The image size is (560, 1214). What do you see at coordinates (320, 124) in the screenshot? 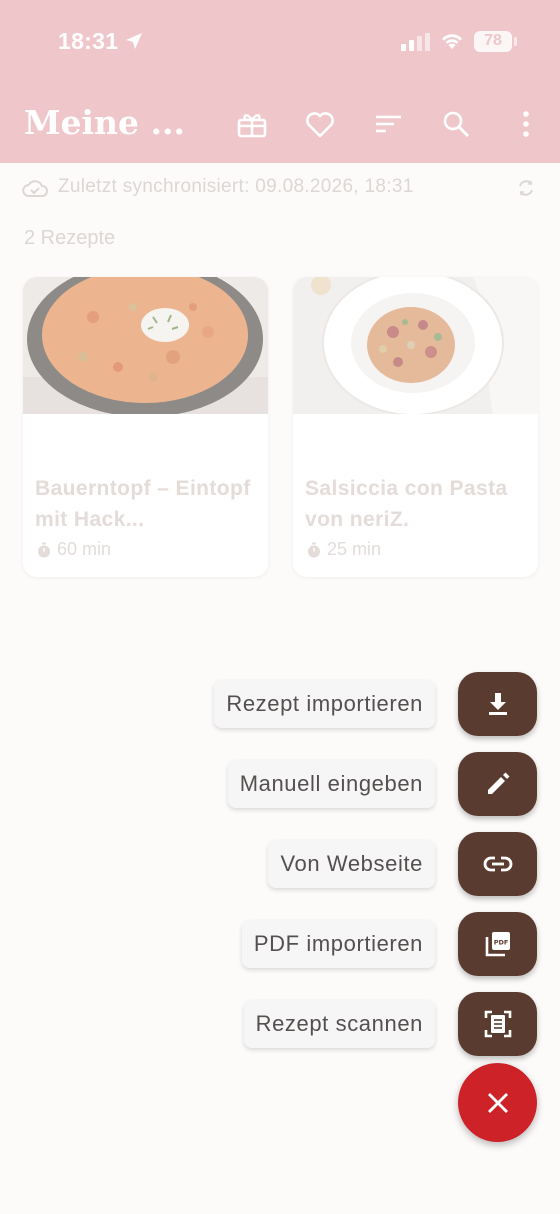
I see `heart-icon` at bounding box center [320, 124].